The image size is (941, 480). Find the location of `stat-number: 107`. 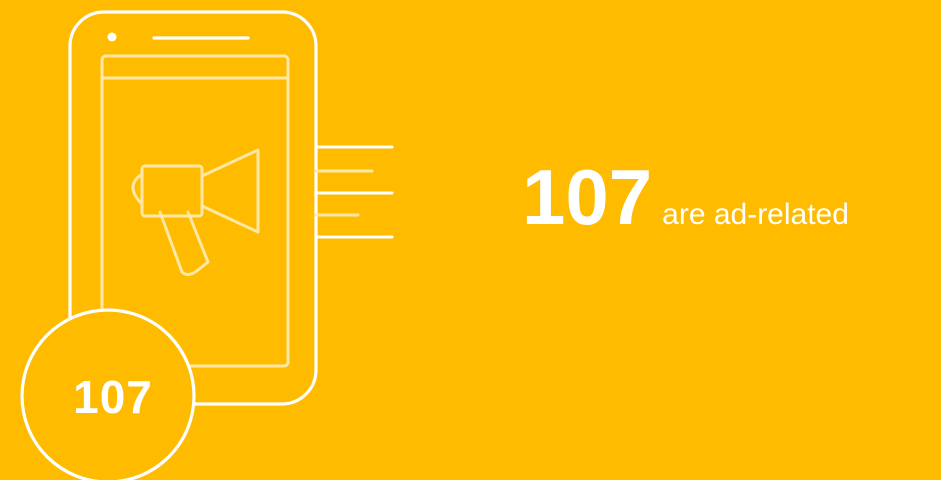

stat-number: 107 is located at coordinates (587, 197).